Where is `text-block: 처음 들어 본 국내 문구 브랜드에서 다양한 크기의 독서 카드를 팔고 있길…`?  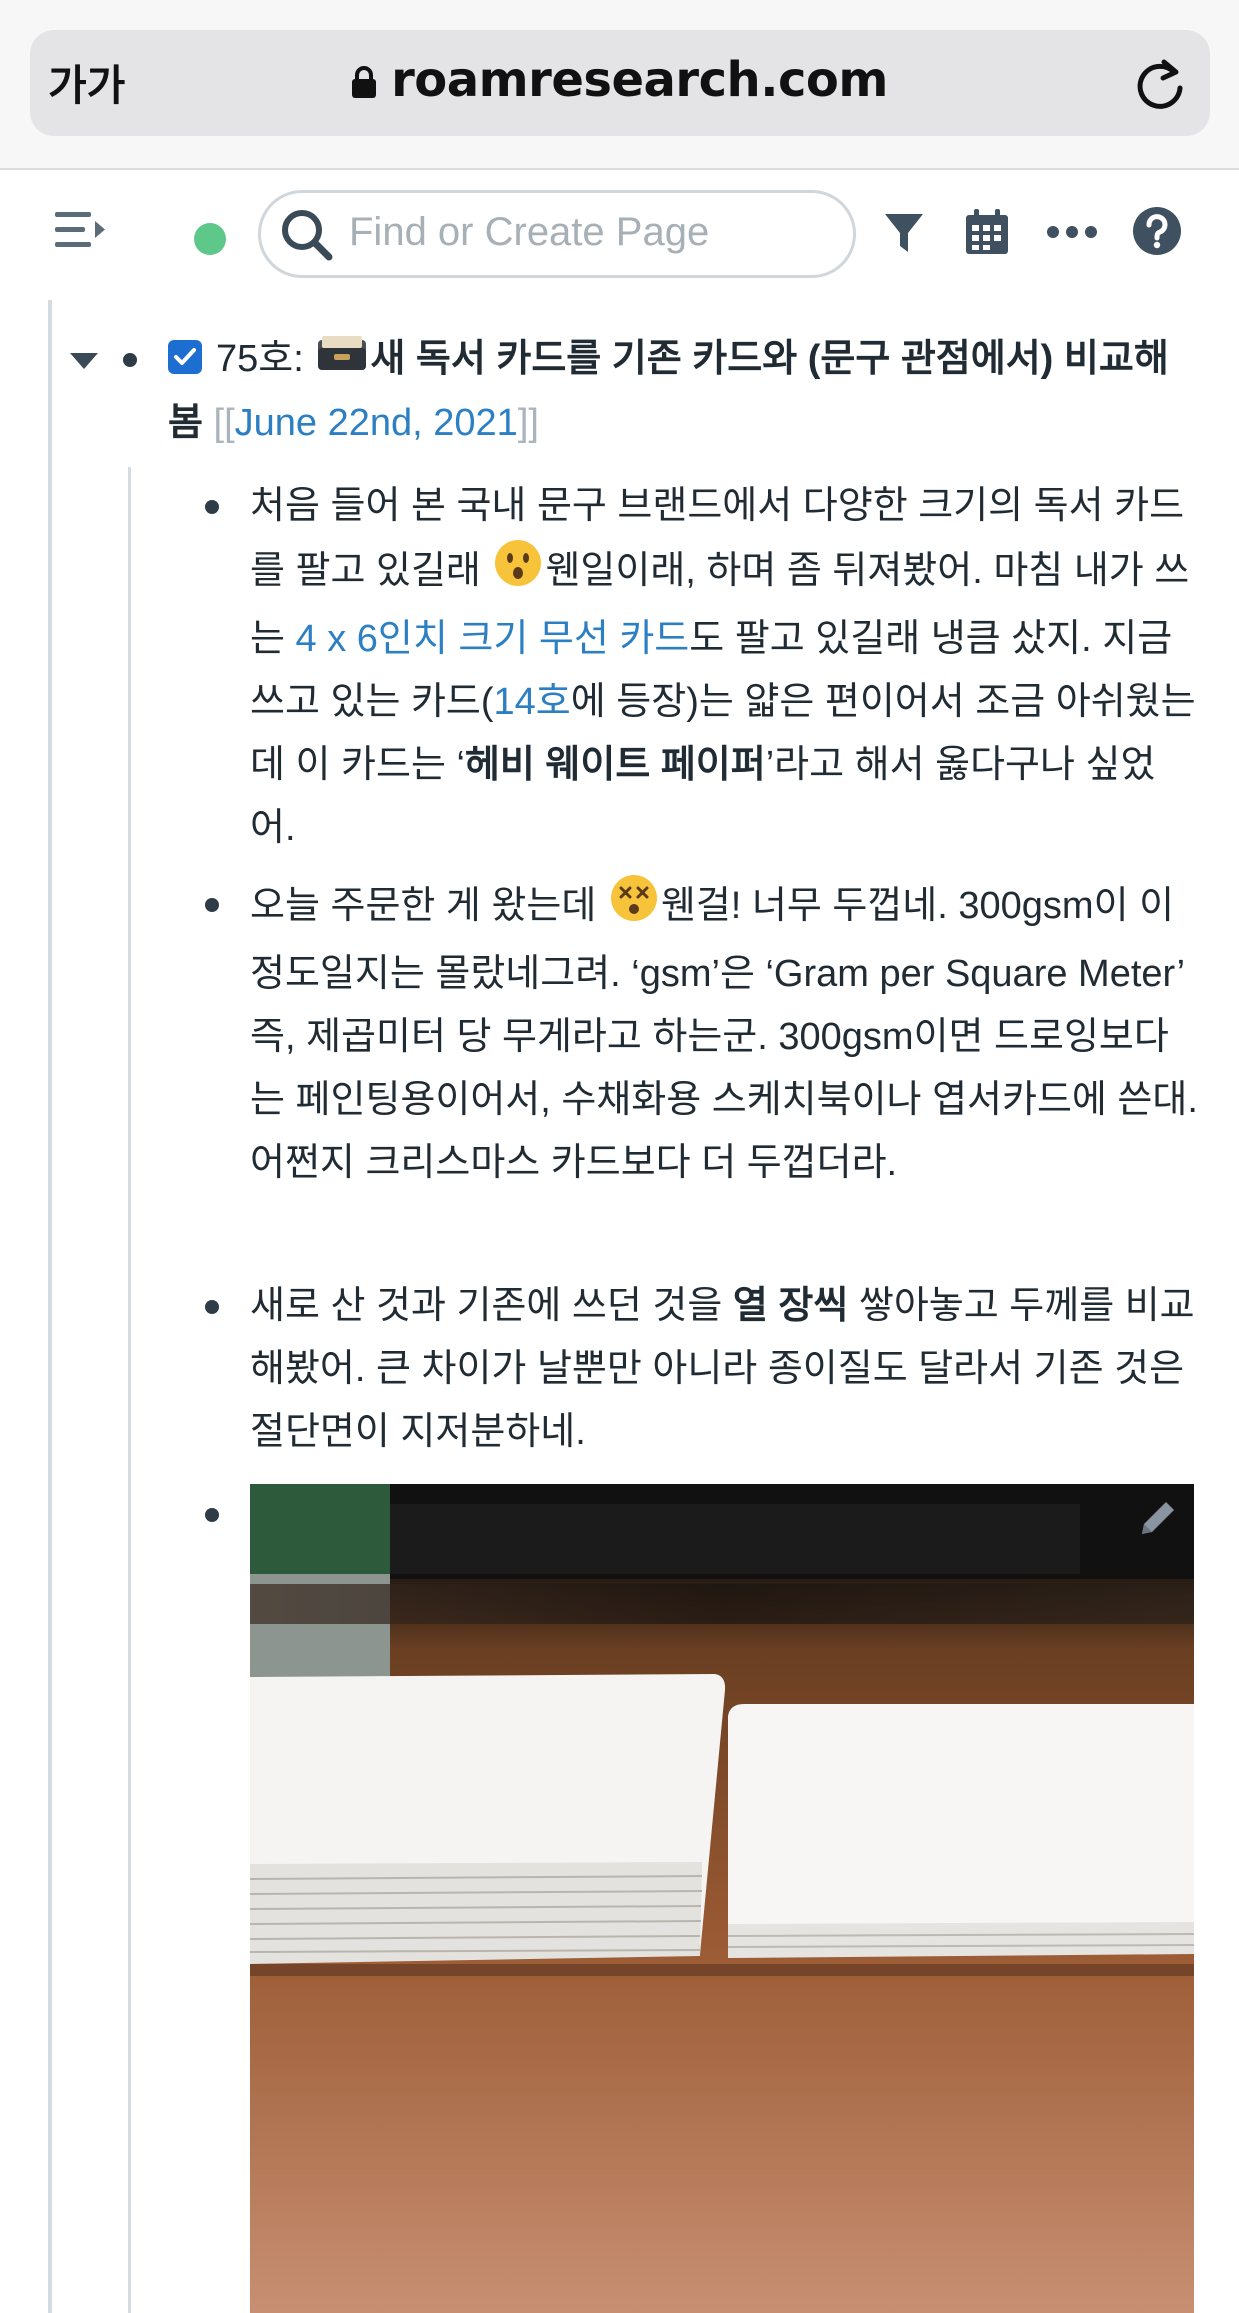 text-block: 처음 들어 본 국내 문구 브랜드에서 다양한 크기의 독서 카드를 팔고 있길… is located at coordinates (725, 667).